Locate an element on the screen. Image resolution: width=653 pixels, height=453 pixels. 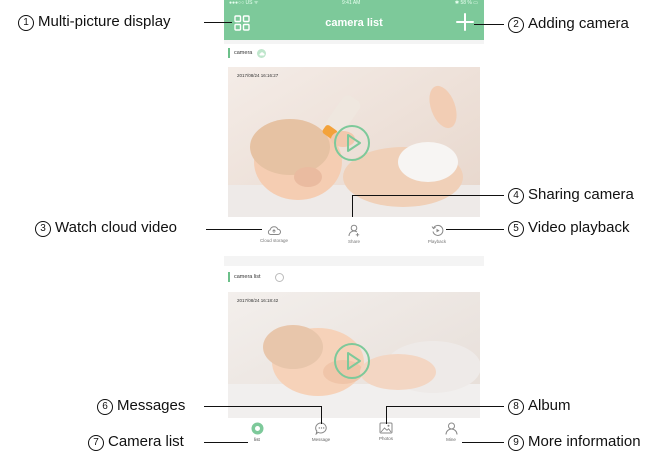
plus-icon is located at coordinates (465, 22).